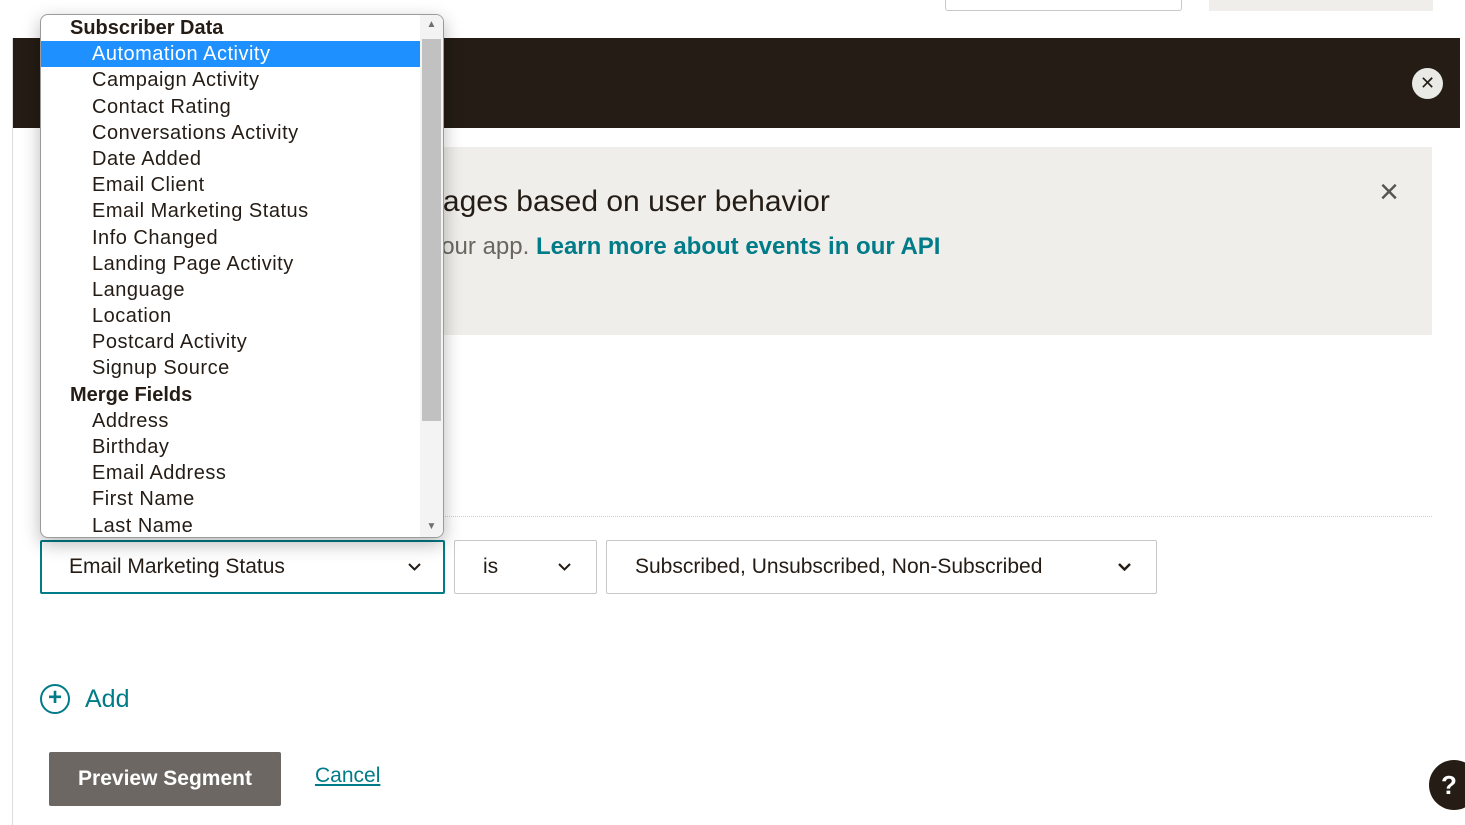  I want to click on top-search-field, so click(1063, 5).